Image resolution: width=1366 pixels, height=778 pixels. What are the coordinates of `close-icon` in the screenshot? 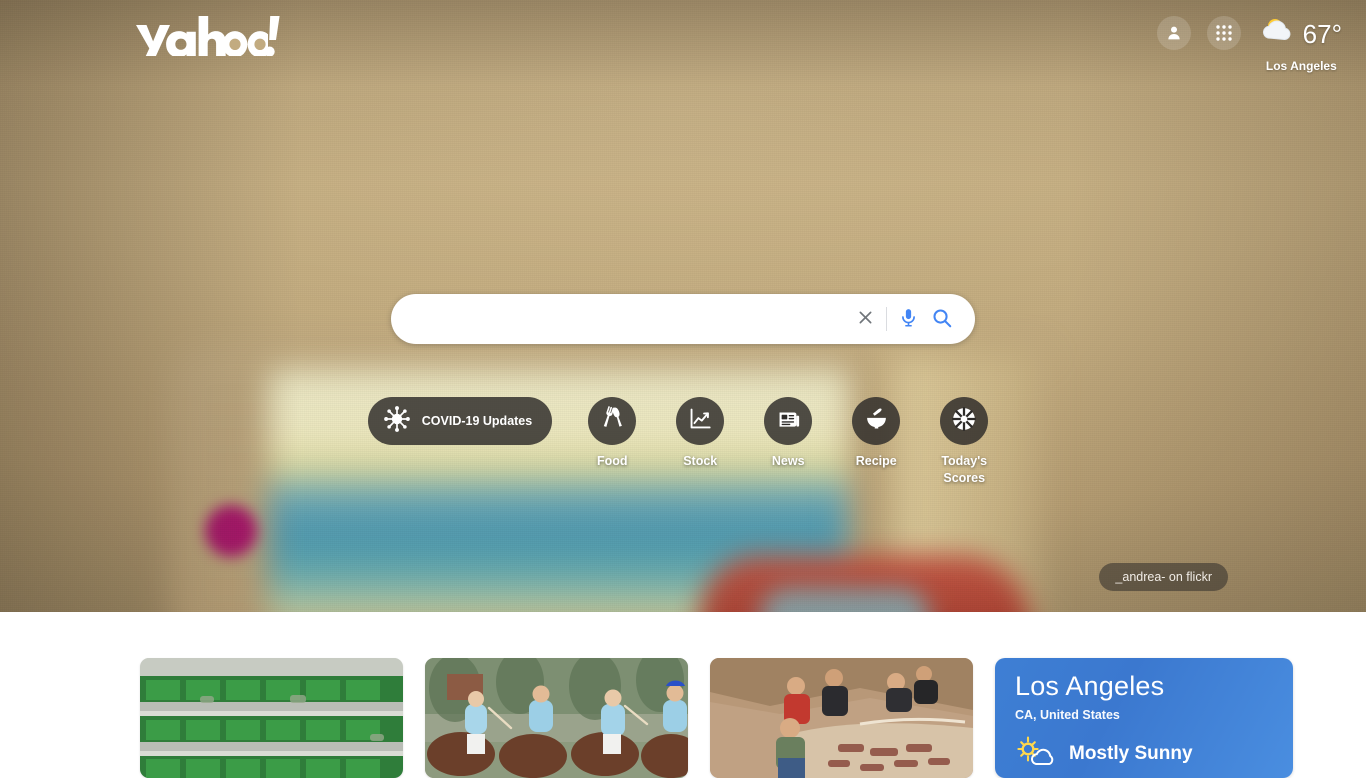 It's located at (865, 319).